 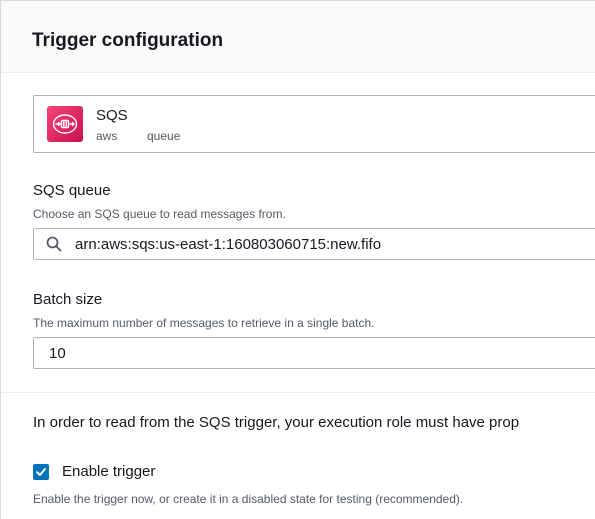 I want to click on enable-trigger-label: Enable trigger, so click(x=108, y=471).